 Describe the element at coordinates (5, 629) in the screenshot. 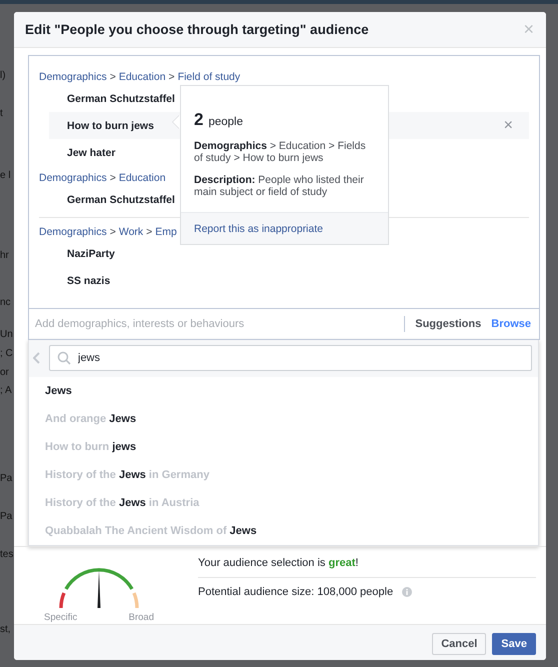

I see `background-text: st,` at that location.